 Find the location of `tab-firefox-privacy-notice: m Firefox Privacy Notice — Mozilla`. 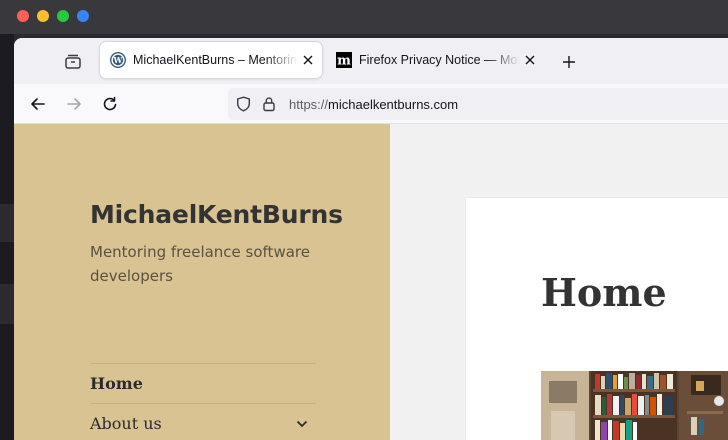

tab-firefox-privacy-notice: m Firefox Privacy Notice — Mozilla is located at coordinates (435, 60).